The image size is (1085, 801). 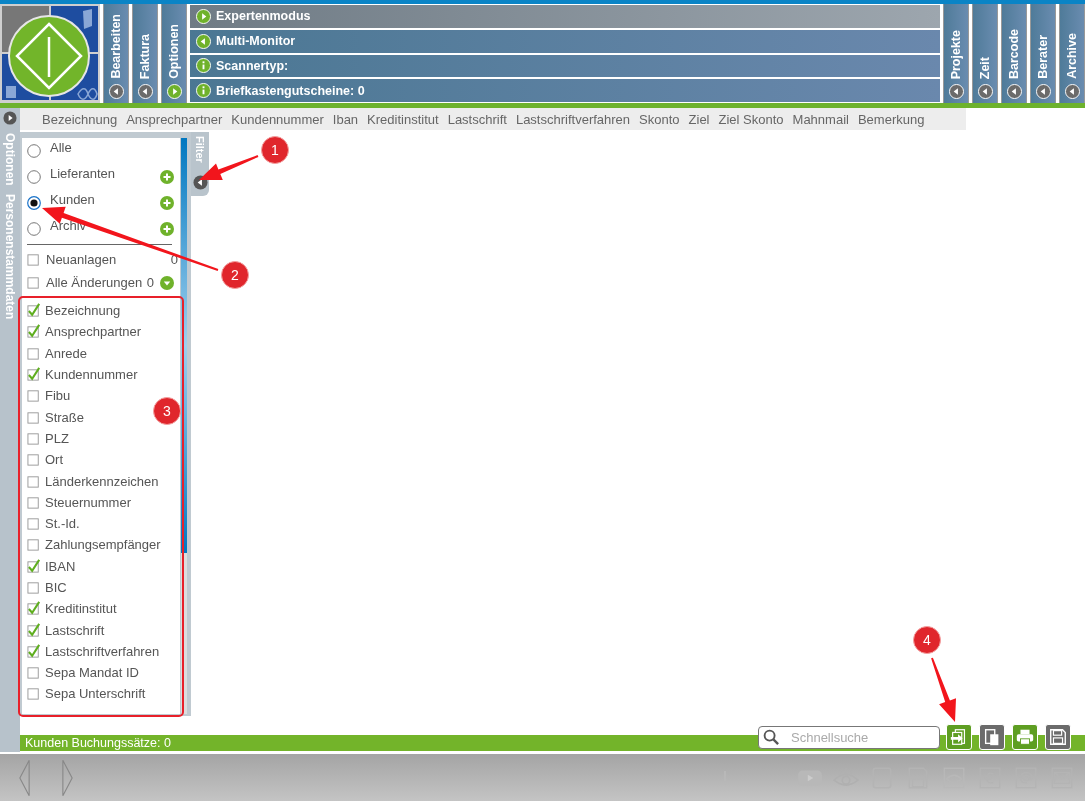 I want to click on checkbox-label: Straße, so click(x=64, y=417).